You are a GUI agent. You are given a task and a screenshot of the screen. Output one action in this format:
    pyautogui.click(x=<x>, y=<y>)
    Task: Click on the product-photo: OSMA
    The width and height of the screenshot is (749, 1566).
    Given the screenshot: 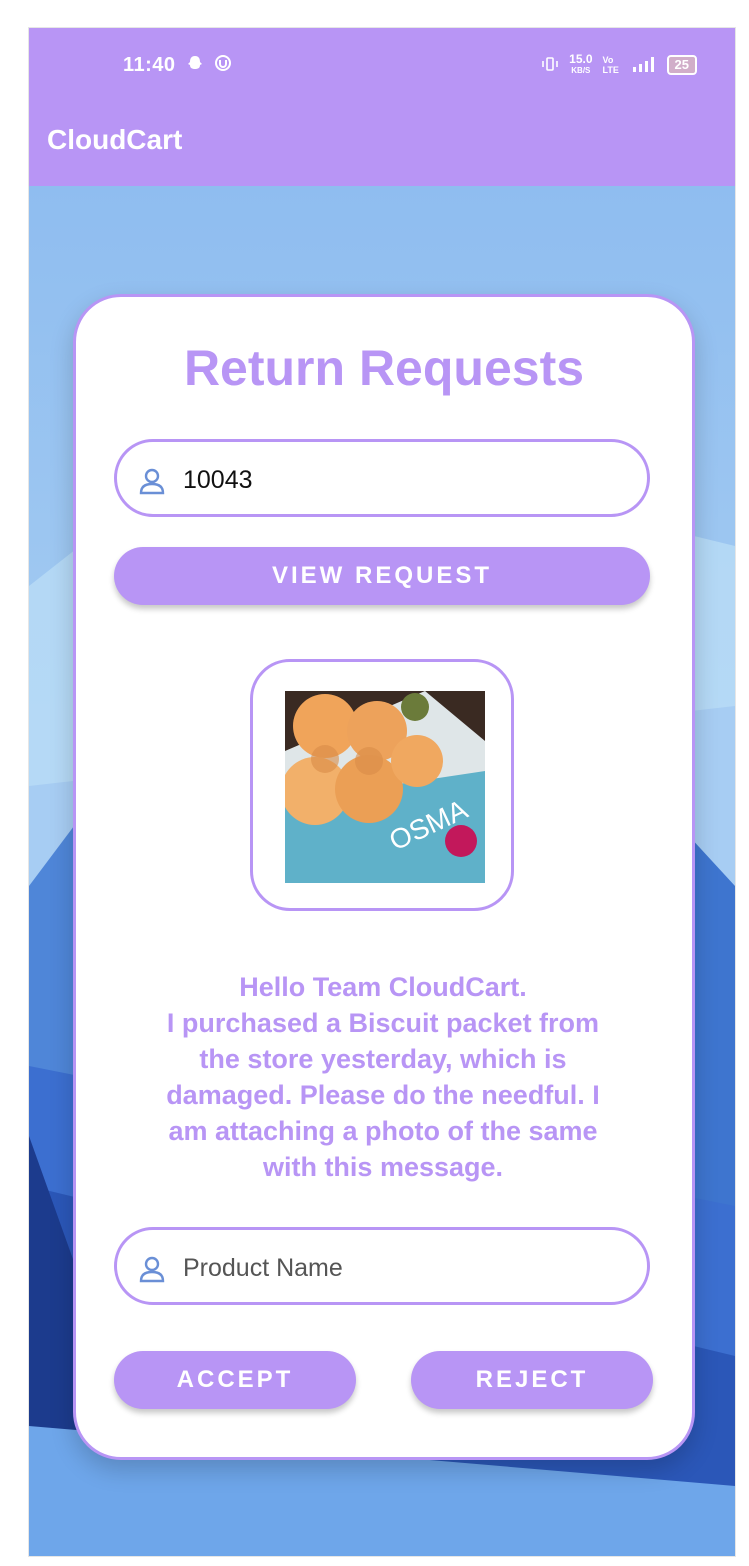 What is the action you would take?
    pyautogui.click(x=385, y=787)
    